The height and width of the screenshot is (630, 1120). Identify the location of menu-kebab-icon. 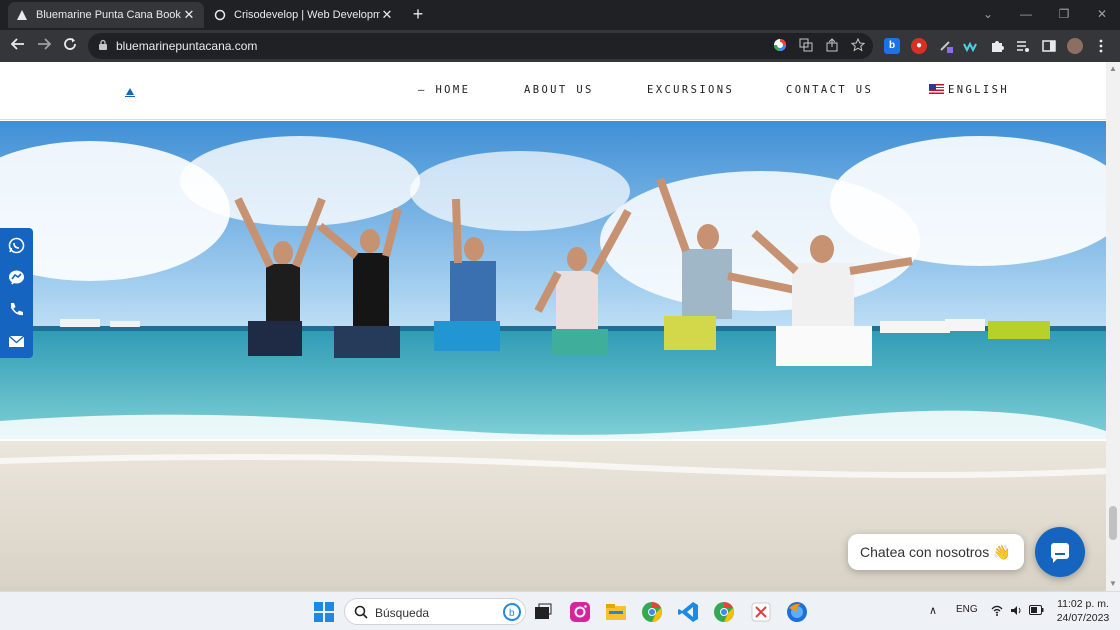
(1101, 46).